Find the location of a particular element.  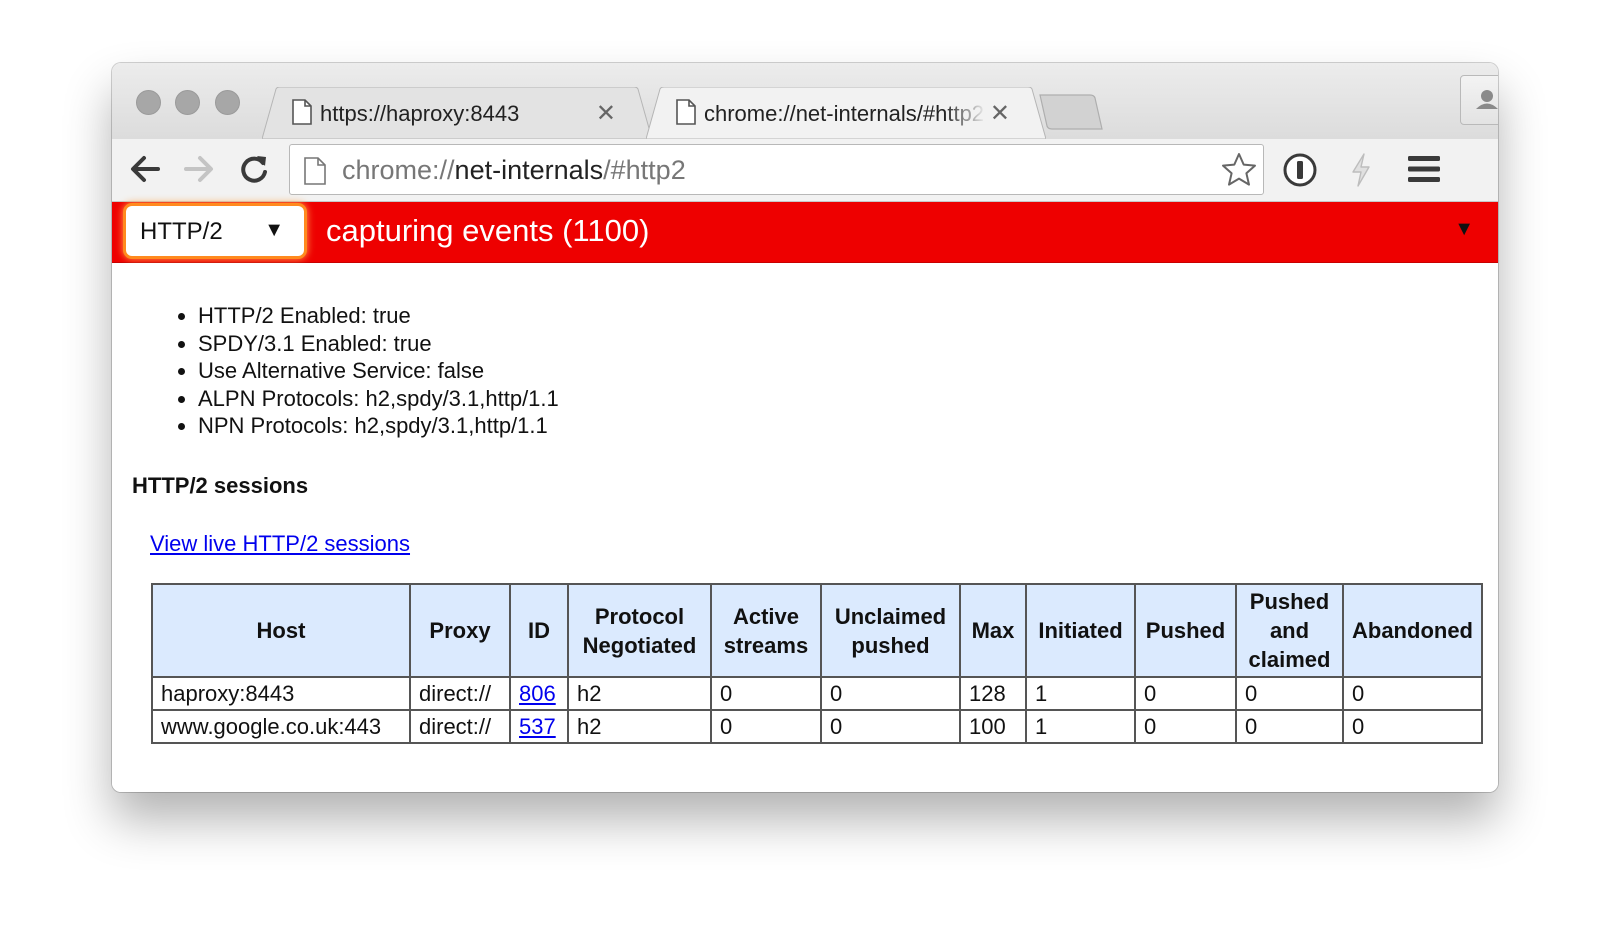

cell-id: 537 is located at coordinates (539, 726).